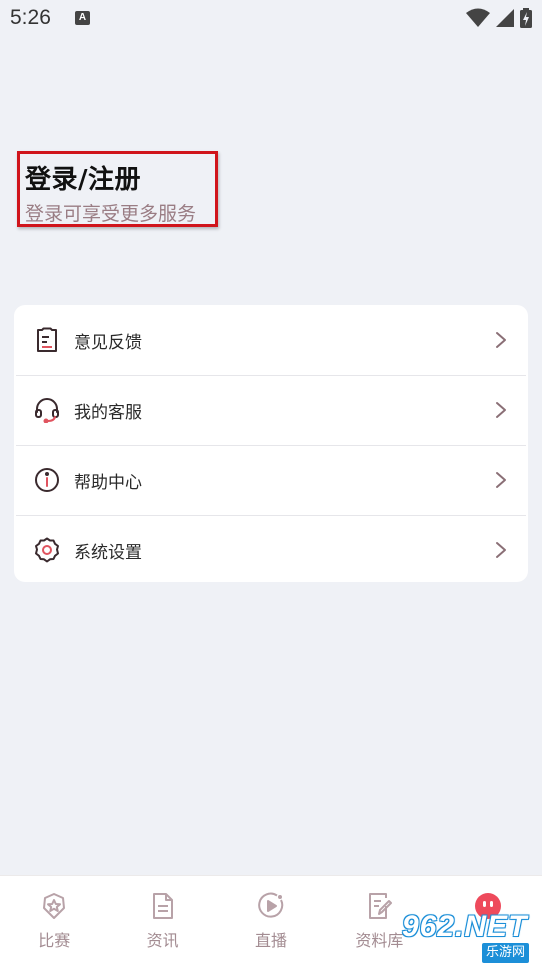  Describe the element at coordinates (54, 940) in the screenshot. I see `nav-tab-label: 比赛` at that location.